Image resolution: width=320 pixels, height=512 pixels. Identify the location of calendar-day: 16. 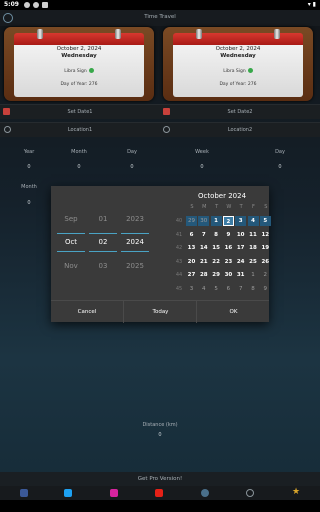
(228, 248).